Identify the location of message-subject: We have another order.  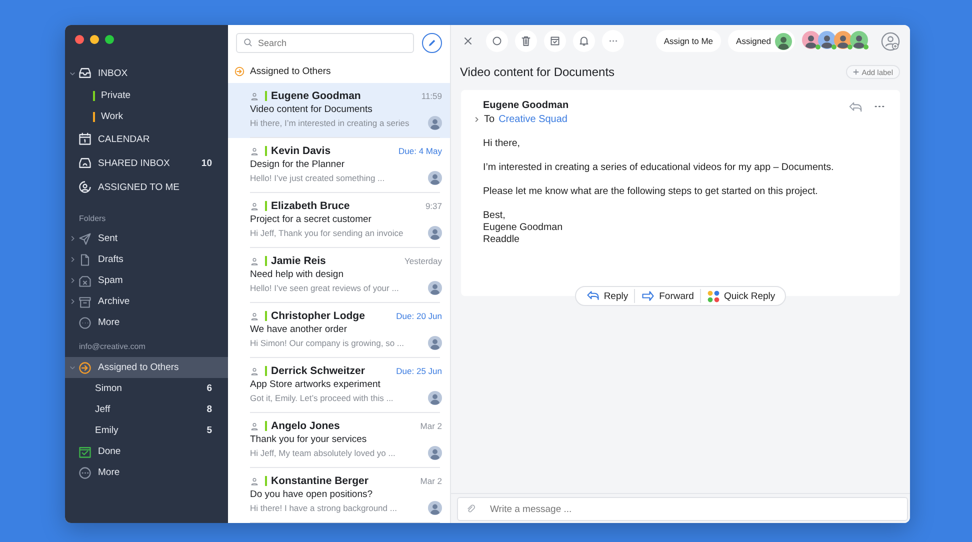
(299, 329).